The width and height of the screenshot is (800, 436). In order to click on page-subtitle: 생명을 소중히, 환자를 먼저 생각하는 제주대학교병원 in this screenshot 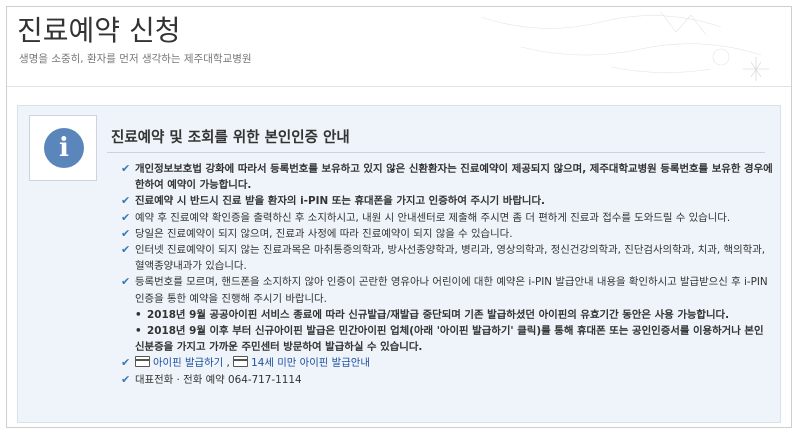, I will do `click(135, 59)`.